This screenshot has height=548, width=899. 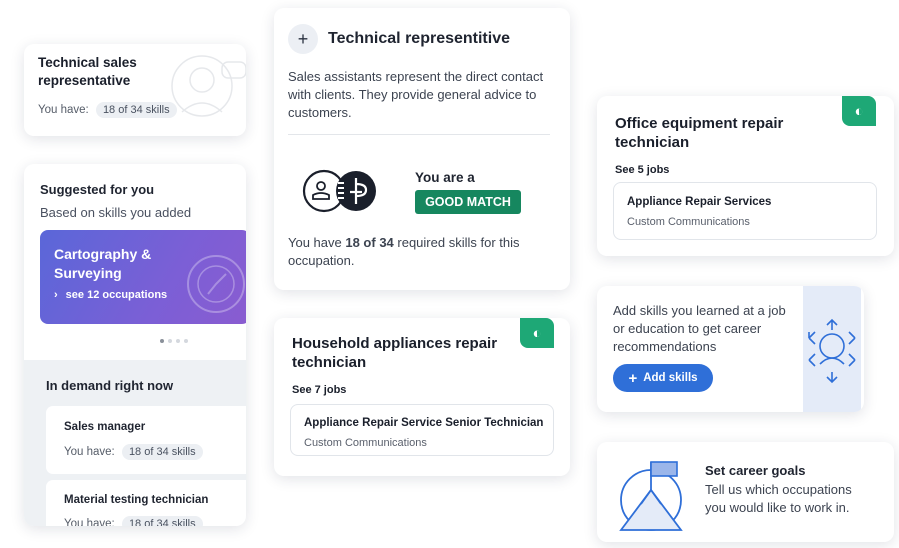 I want to click on occupation-title: Office equipment repair technician, so click(x=699, y=133).